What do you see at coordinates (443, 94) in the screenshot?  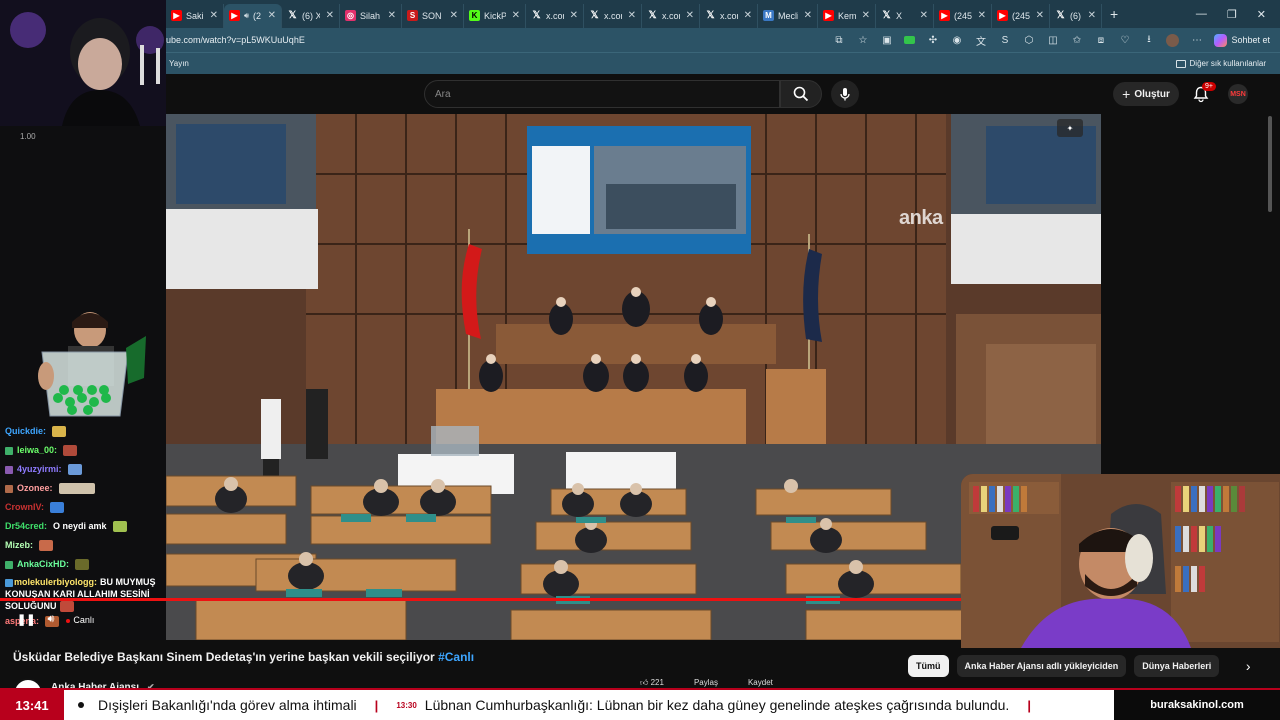 I see `search-placeholder: Ara` at bounding box center [443, 94].